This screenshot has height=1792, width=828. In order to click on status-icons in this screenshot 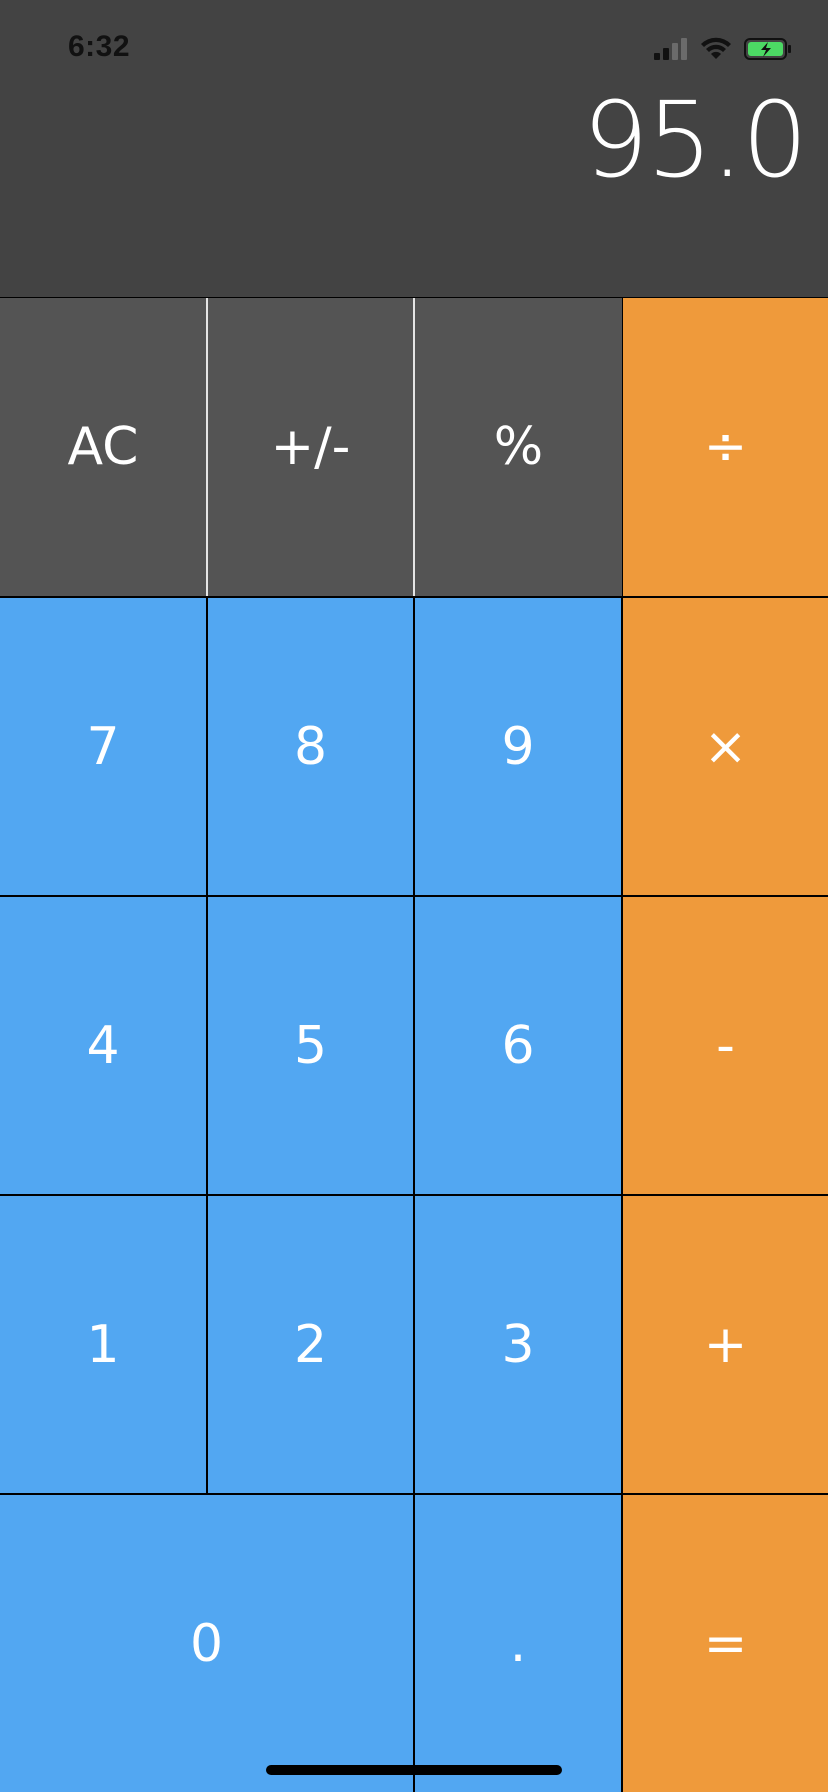, I will do `click(723, 49)`.